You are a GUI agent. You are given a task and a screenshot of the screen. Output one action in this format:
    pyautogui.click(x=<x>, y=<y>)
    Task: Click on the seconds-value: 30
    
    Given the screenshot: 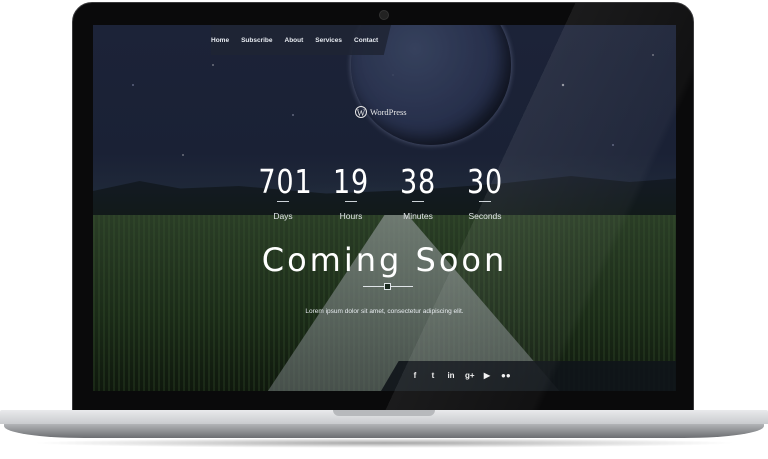 What is the action you would take?
    pyautogui.click(x=485, y=181)
    